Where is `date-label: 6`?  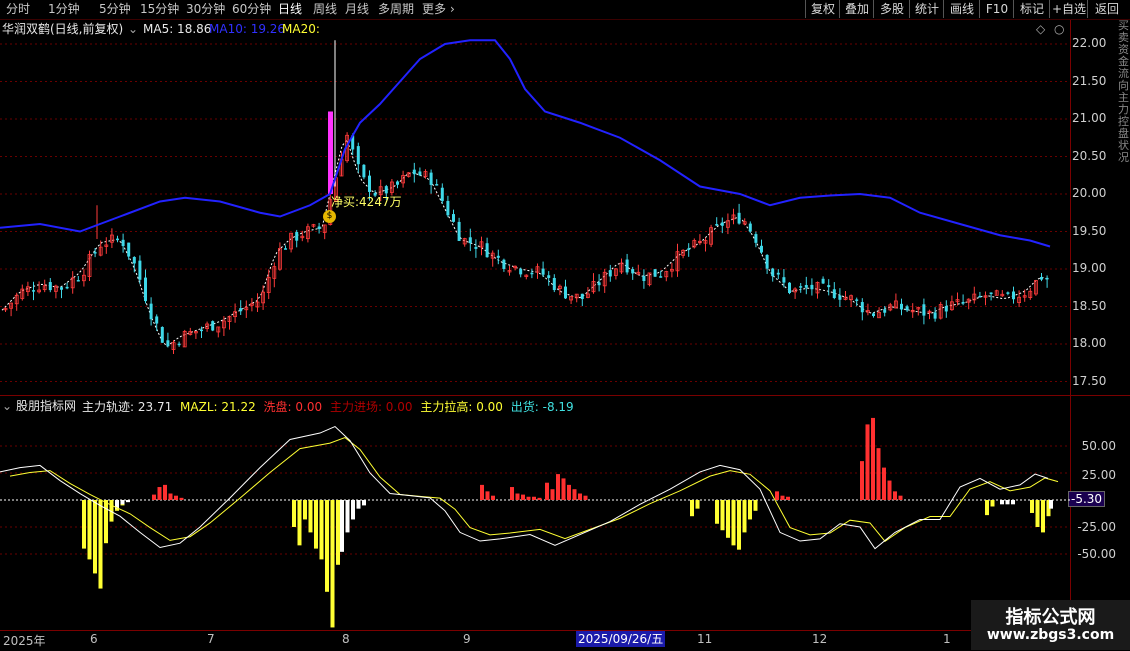 date-label: 6 is located at coordinates (94, 639).